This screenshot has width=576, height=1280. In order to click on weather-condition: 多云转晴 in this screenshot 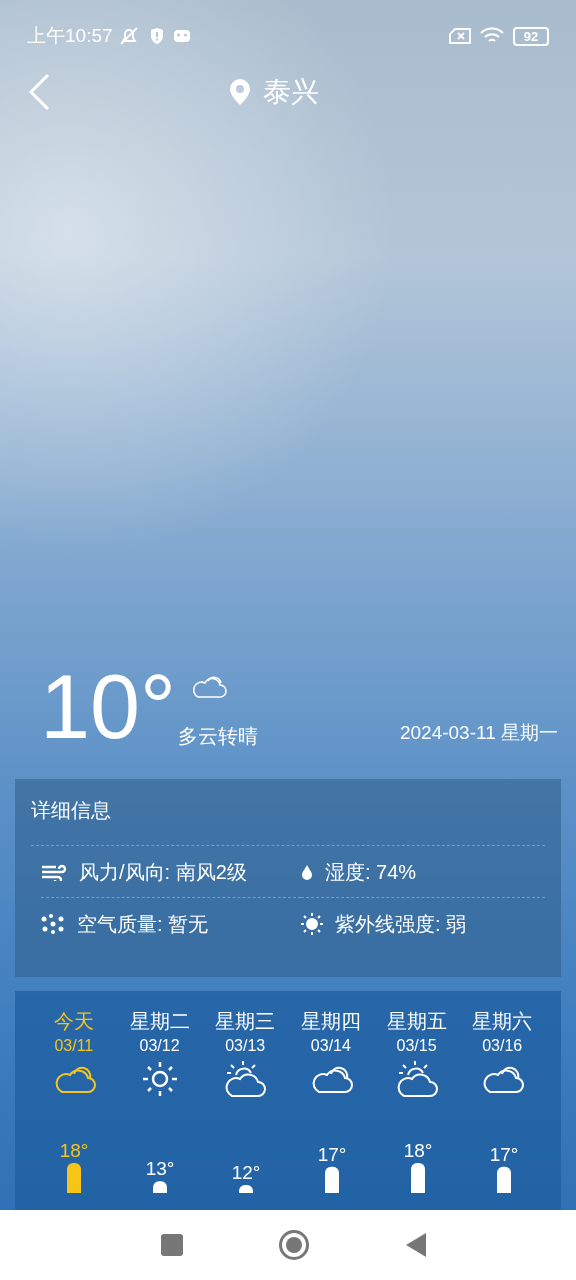, I will do `click(218, 736)`.